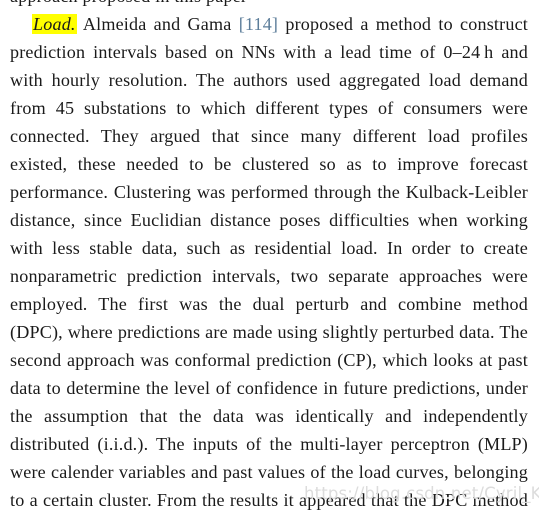  Describe the element at coordinates (157, 24) in the screenshot. I see `paragraph-text-before-citation: Almeida and Gama` at that location.